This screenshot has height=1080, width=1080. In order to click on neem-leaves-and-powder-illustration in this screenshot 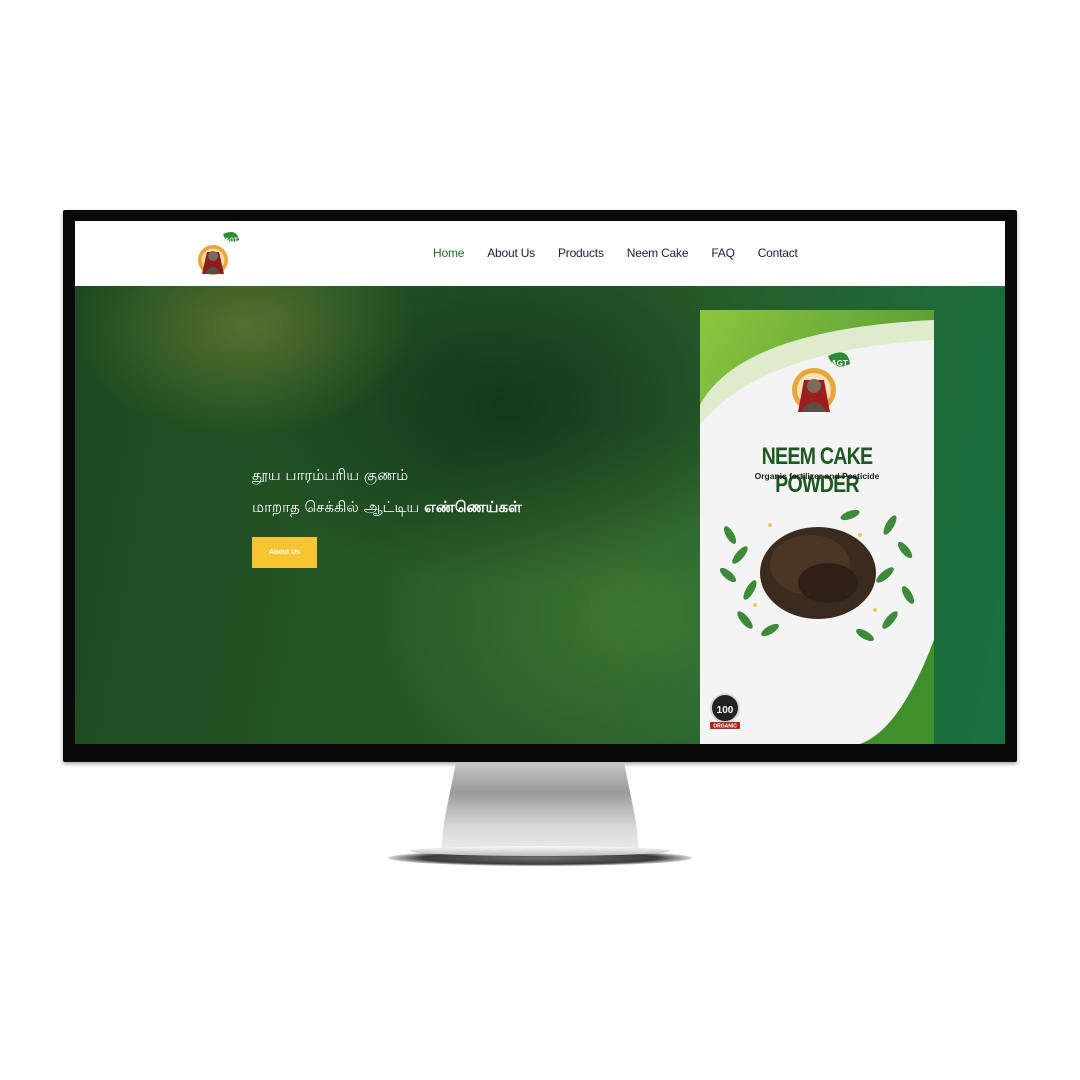, I will do `click(817, 575)`.